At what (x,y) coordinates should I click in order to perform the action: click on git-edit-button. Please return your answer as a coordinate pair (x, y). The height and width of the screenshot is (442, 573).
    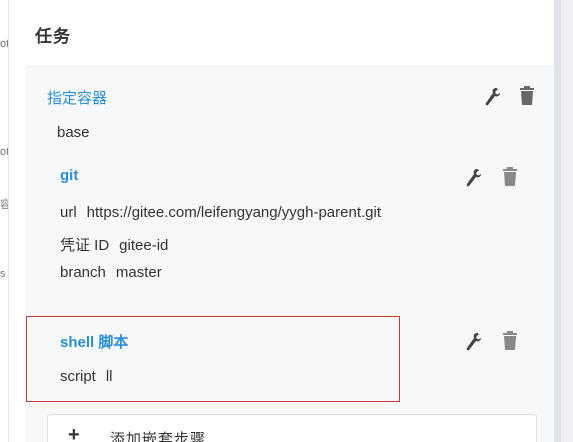
    Looking at the image, I should click on (474, 178).